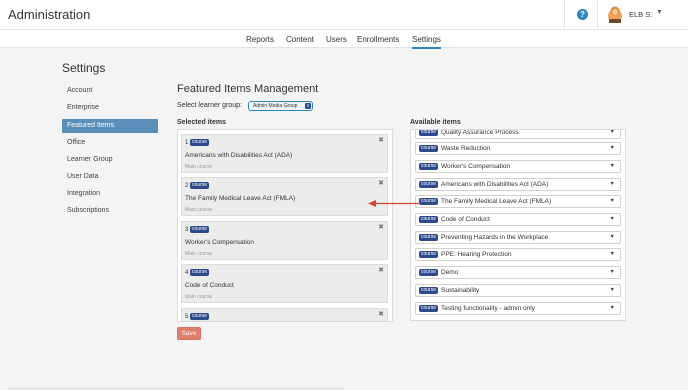 This screenshot has width=688, height=390. Describe the element at coordinates (110, 177) in the screenshot. I see `sidebar-item-user-data: User Data` at that location.